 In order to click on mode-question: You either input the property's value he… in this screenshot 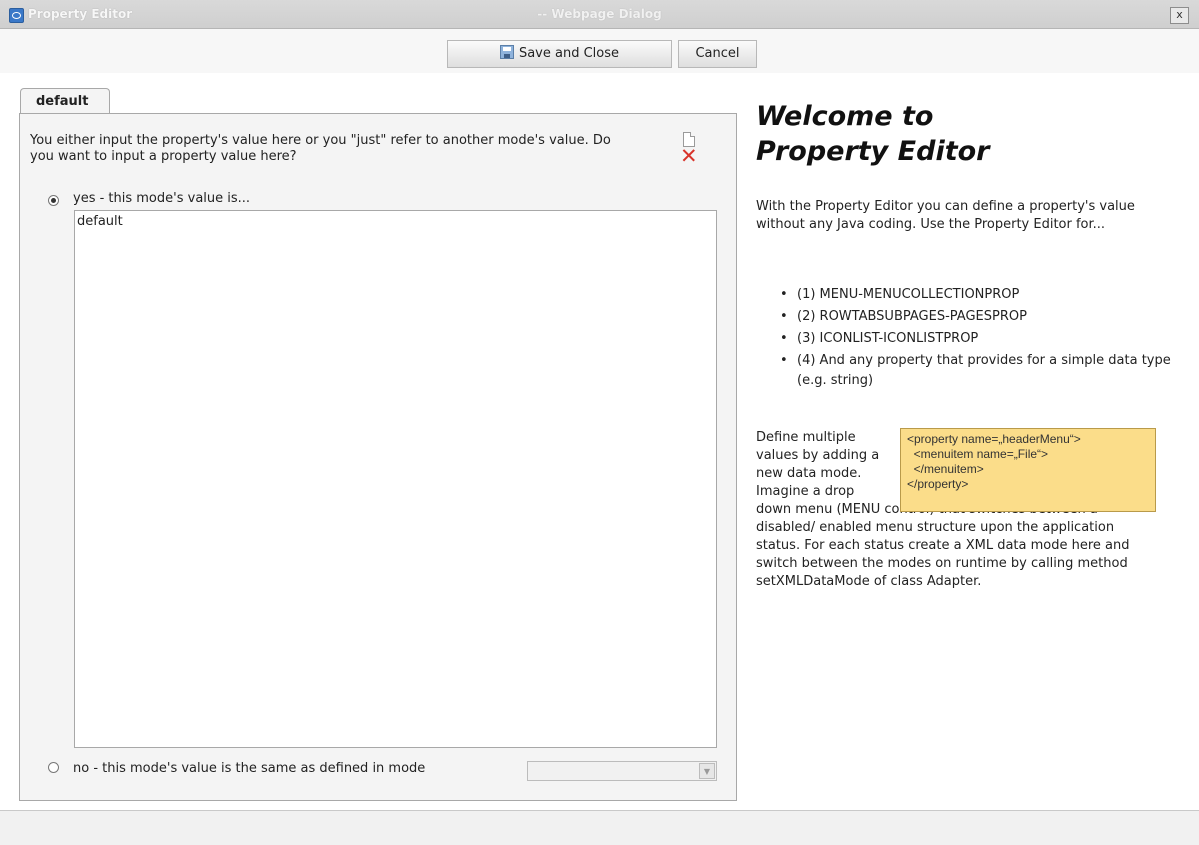, I will do `click(320, 148)`.